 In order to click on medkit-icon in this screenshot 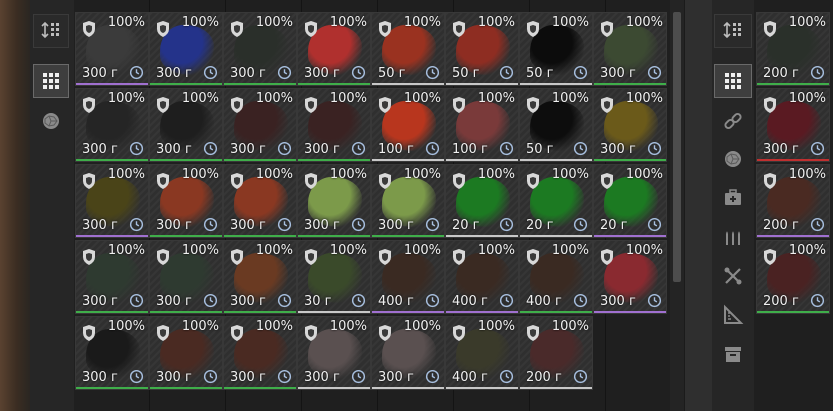, I will do `click(733, 197)`.